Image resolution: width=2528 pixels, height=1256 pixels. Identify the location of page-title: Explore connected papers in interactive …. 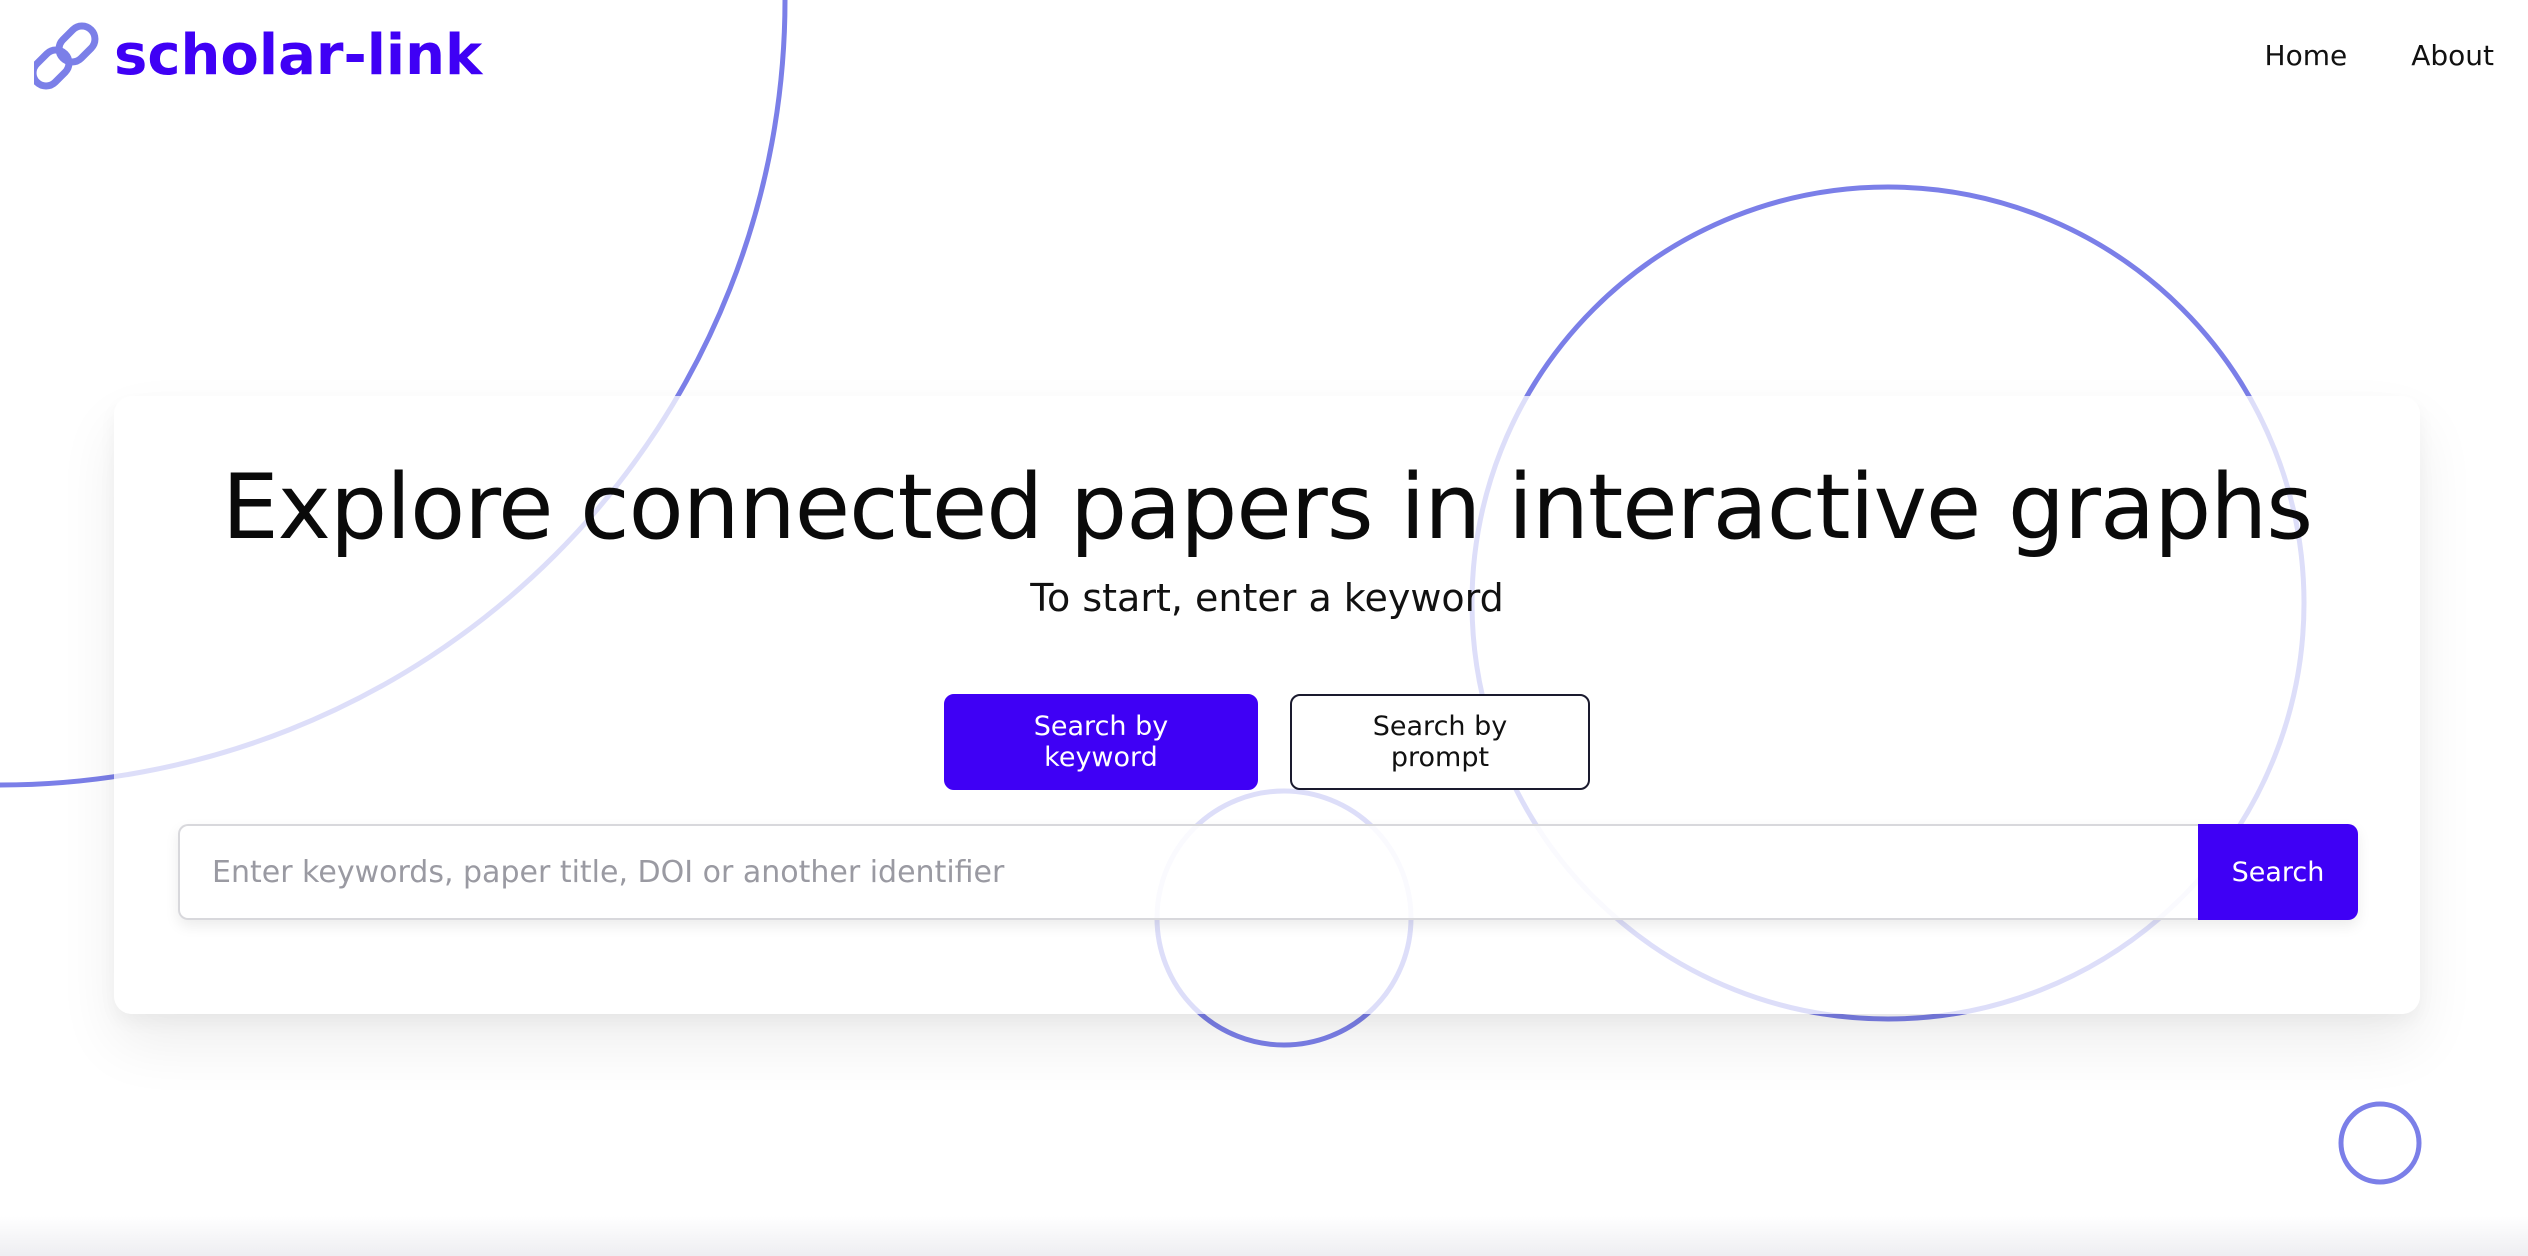
(1267, 507).